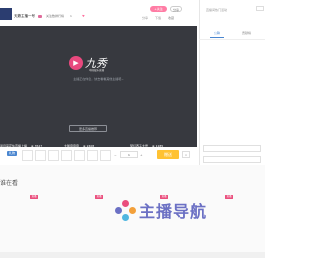 The height and width of the screenshot is (258, 320). Describe the element at coordinates (88, 128) in the screenshot. I see `more-recommend-button: 更多直播推荐` at that location.